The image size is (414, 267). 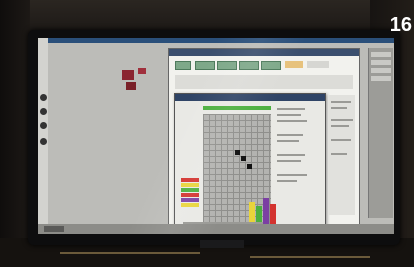 What do you see at coordinates (54, 229) in the screenshot?
I see `taskbar-icon` at bounding box center [54, 229].